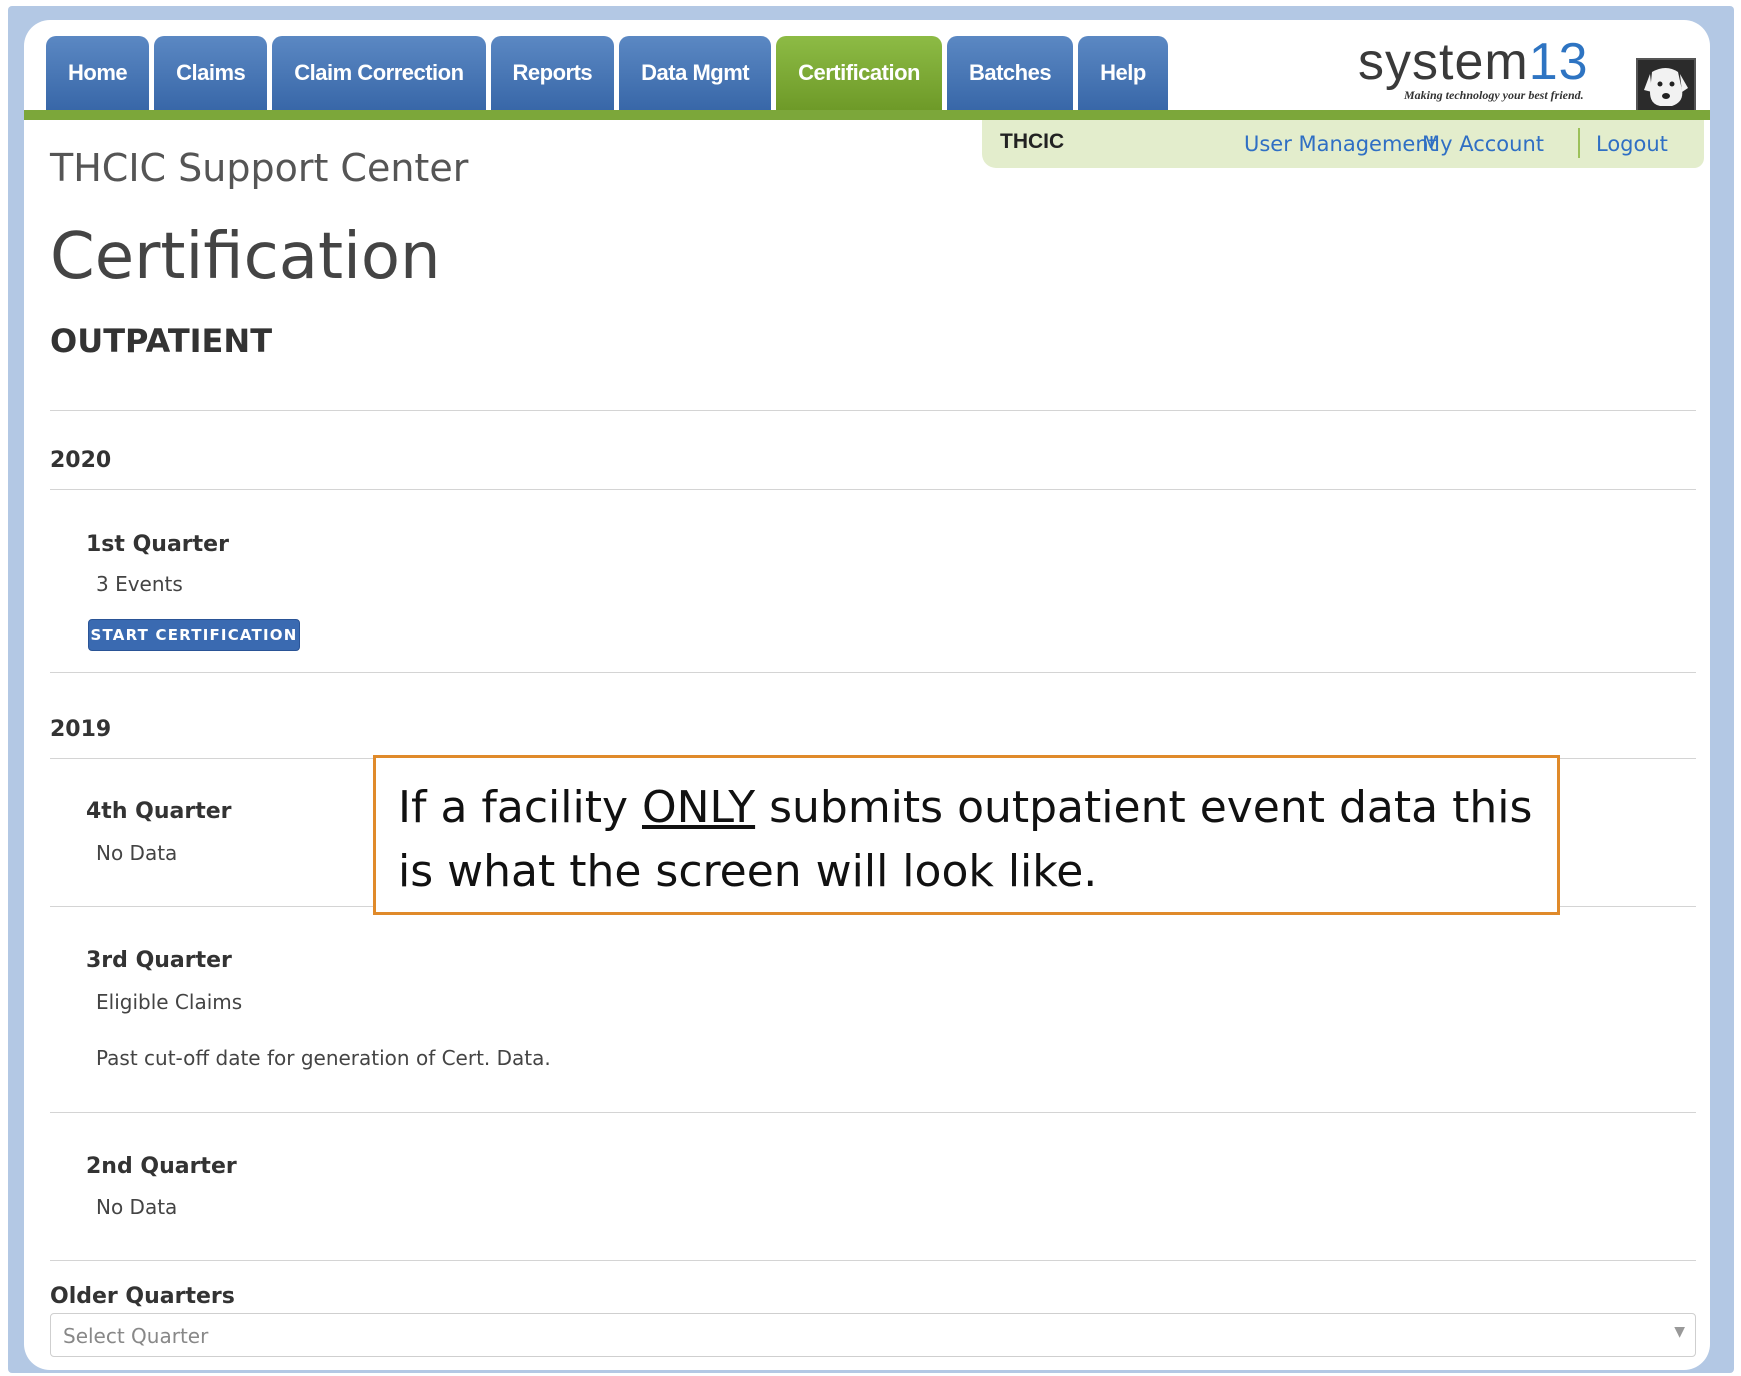 The width and height of the screenshot is (1741, 1376). Describe the element at coordinates (142, 1296) in the screenshot. I see `older-quarters-label: Older Quarters` at that location.